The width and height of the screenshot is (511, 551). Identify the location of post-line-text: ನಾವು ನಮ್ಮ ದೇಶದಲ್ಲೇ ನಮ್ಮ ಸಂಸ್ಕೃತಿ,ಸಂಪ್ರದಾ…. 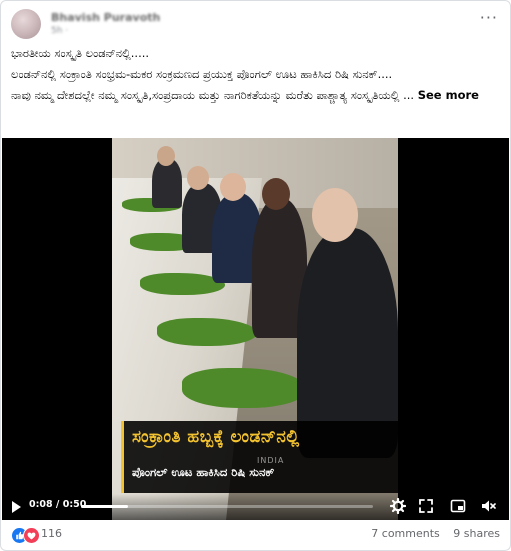
(213, 95).